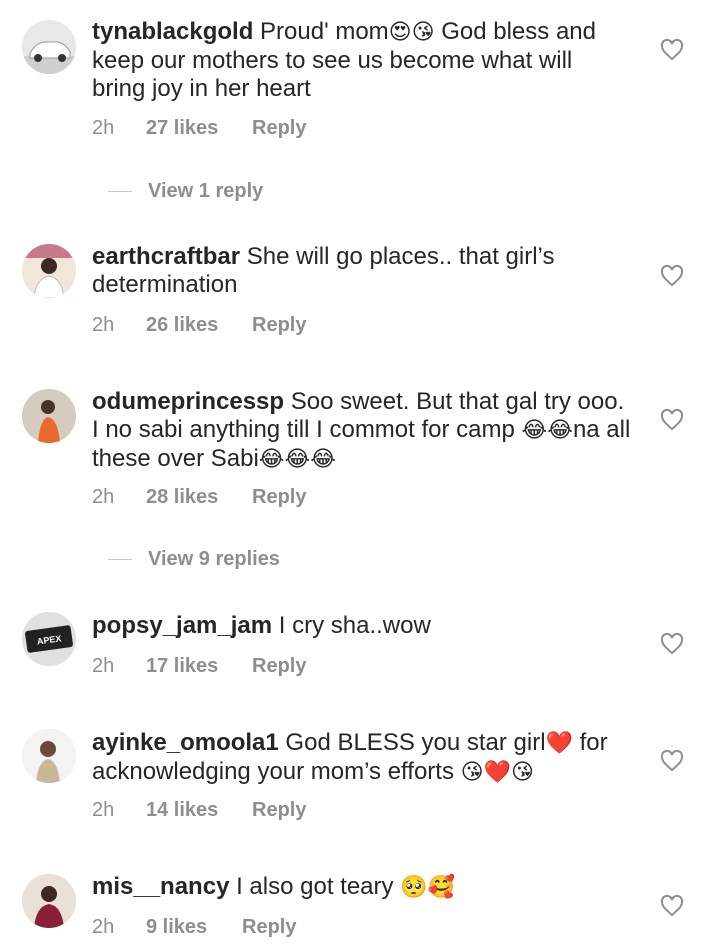 The width and height of the screenshot is (720, 950). Describe the element at coordinates (160, 886) in the screenshot. I see `comment-username: mis__nancy` at that location.